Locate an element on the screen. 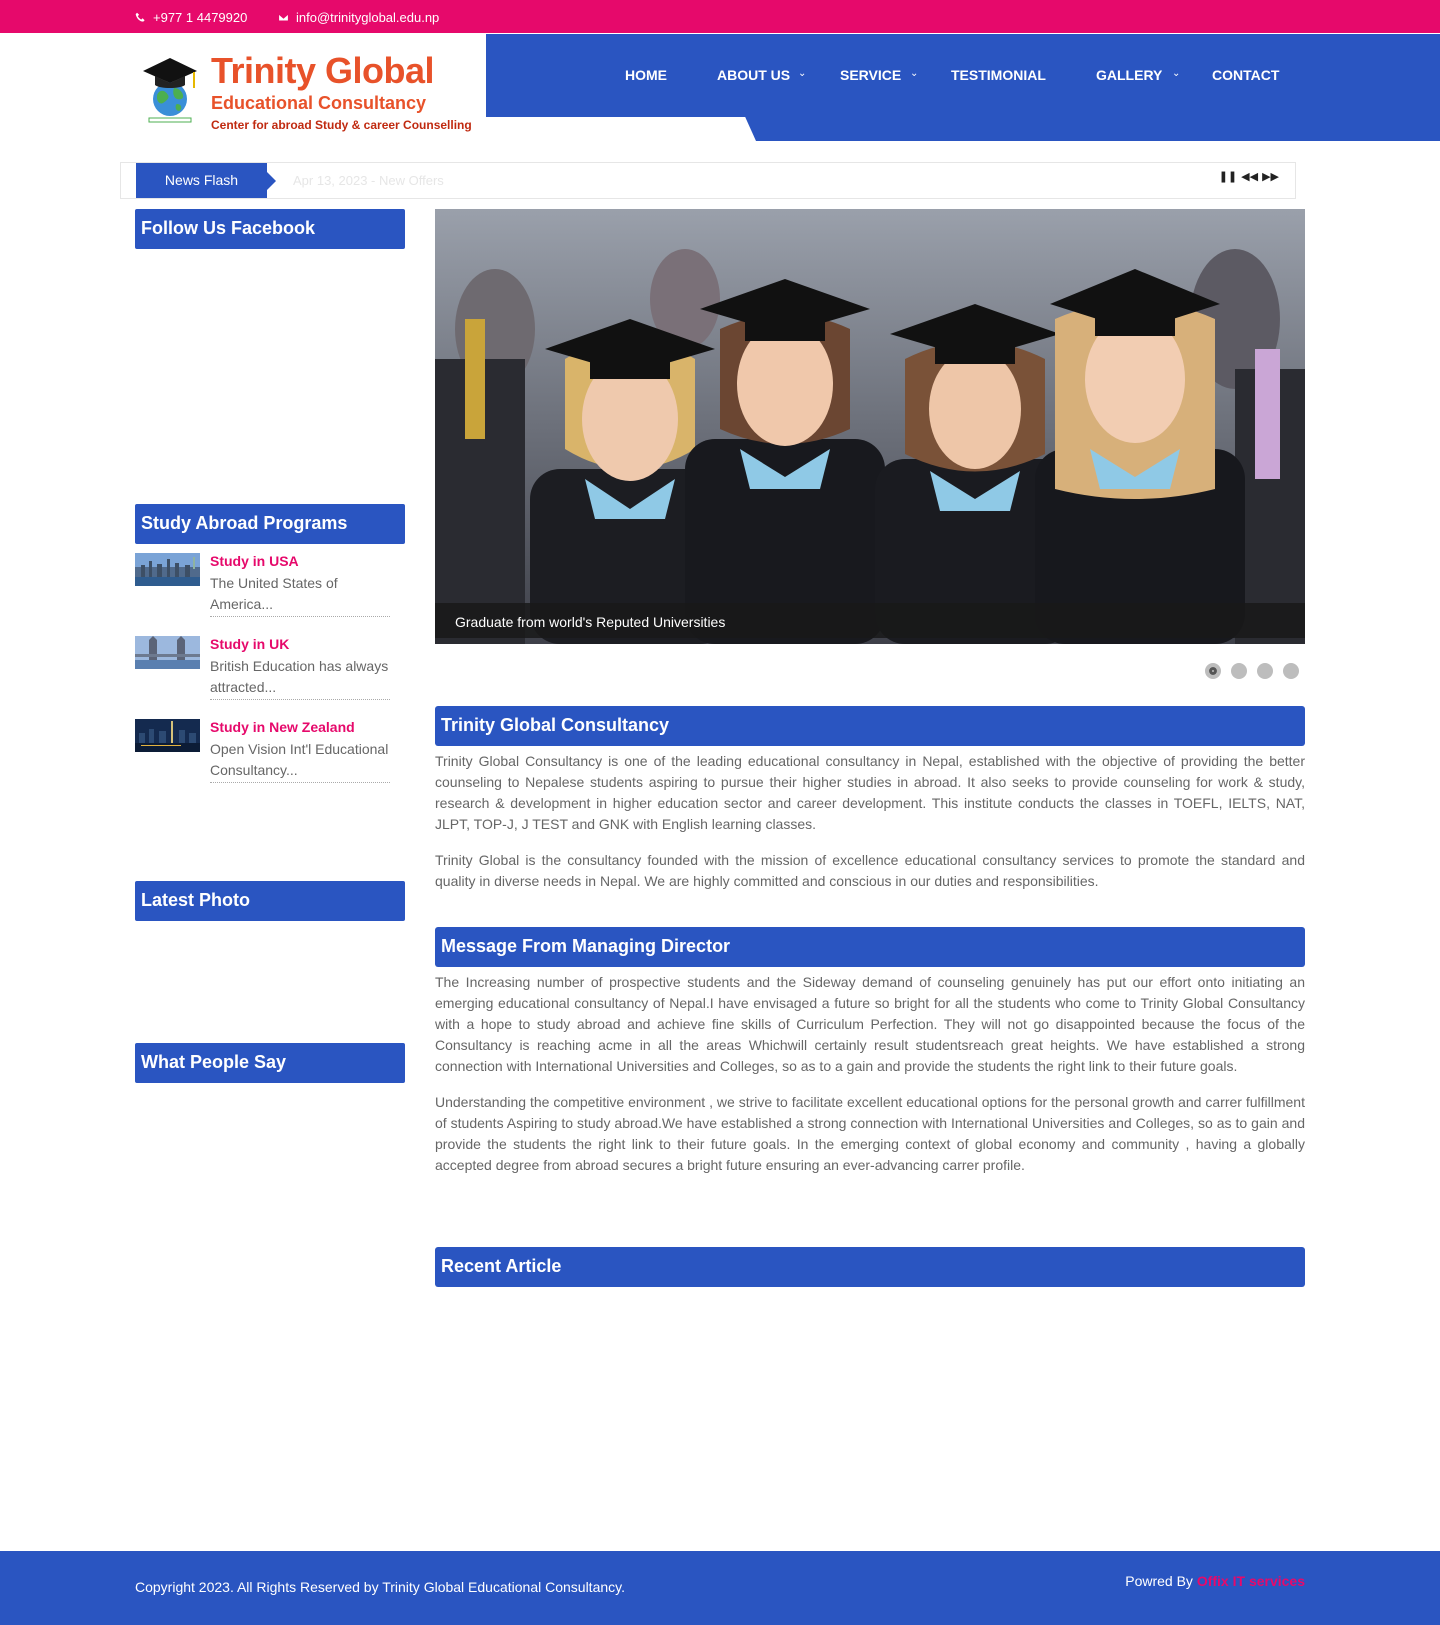 This screenshot has height=1625, width=1440. nav-about-us: ABOUT US is located at coordinates (753, 75).